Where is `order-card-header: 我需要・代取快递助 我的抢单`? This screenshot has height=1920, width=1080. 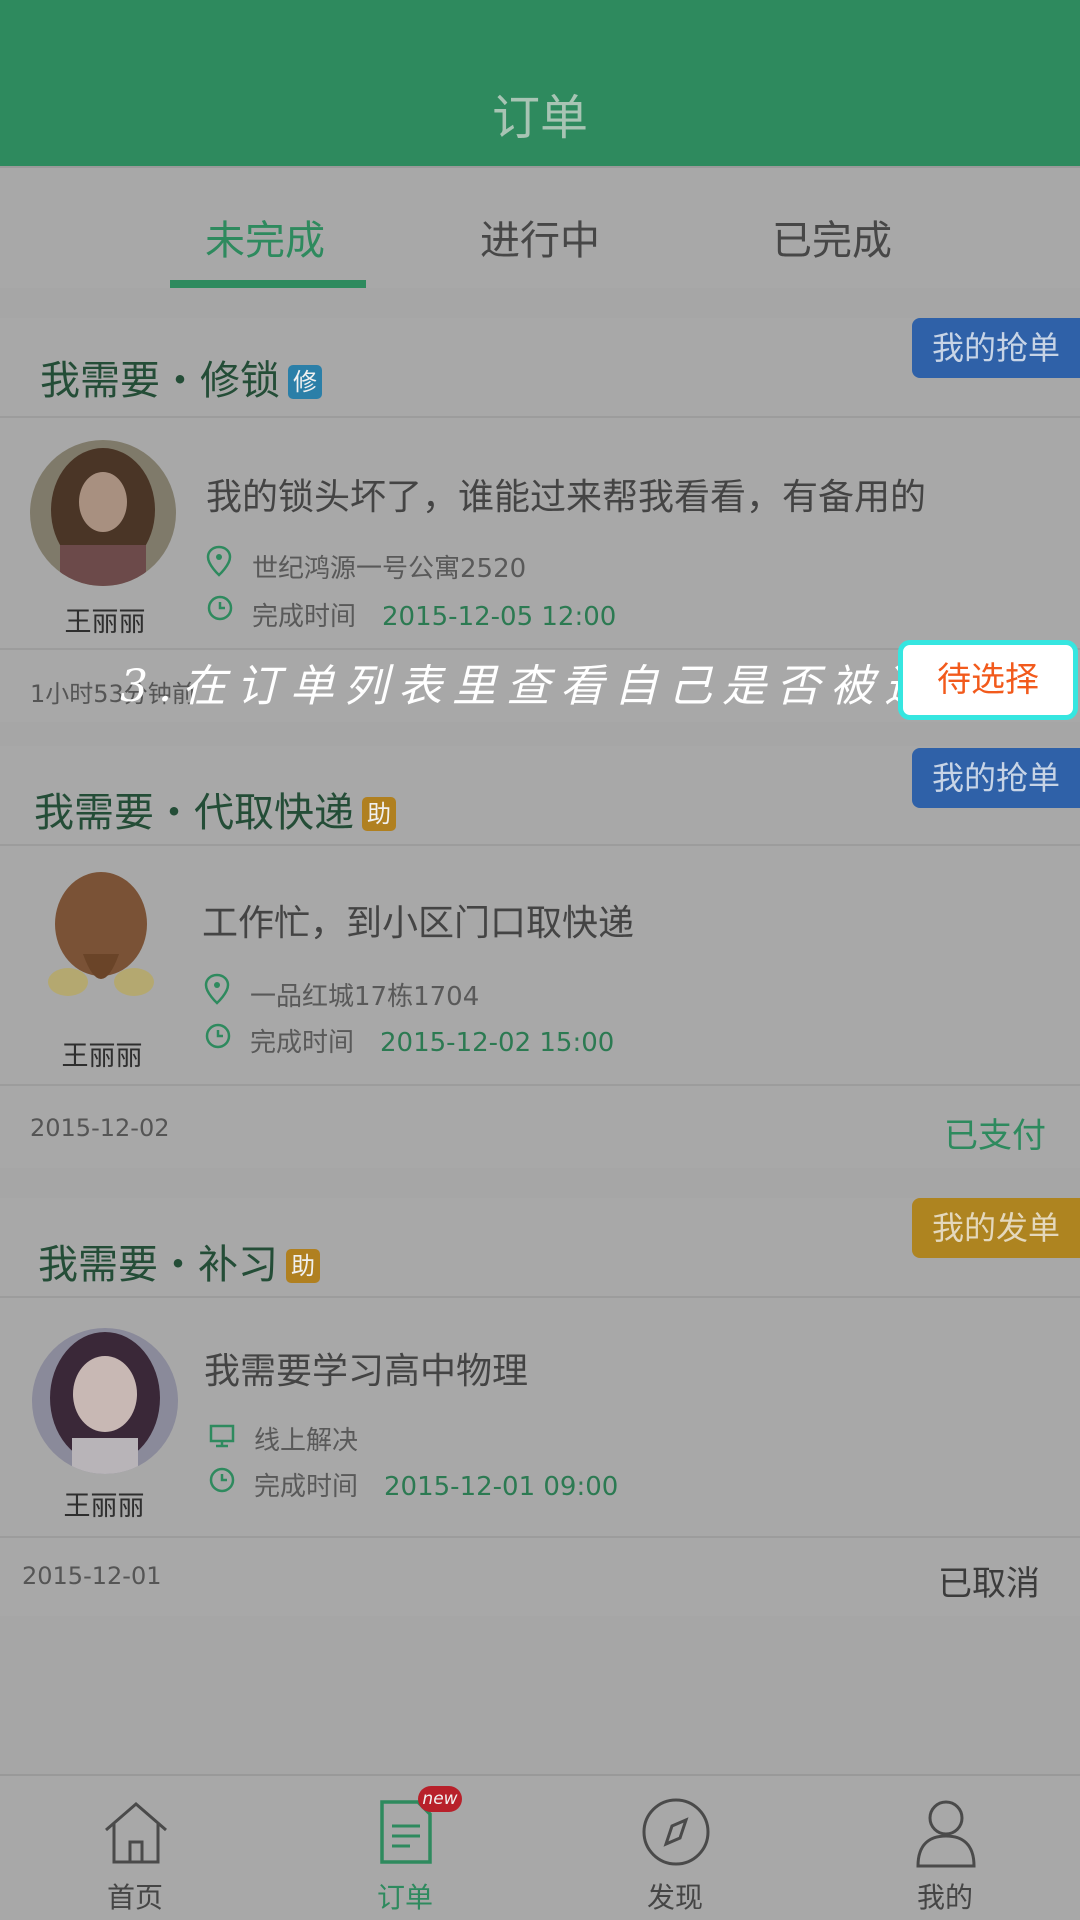 order-card-header: 我需要・代取快递助 我的抢单 is located at coordinates (540, 796).